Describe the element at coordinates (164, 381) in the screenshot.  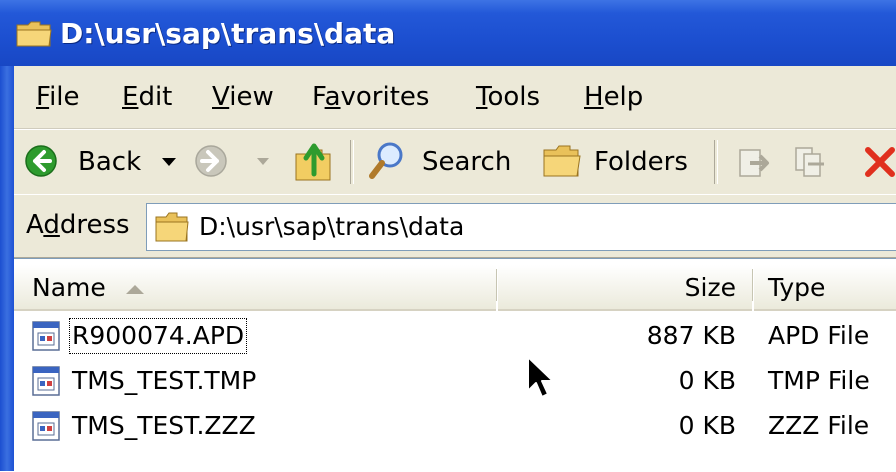
I see `file-name: TMS_TEST.TMP` at that location.